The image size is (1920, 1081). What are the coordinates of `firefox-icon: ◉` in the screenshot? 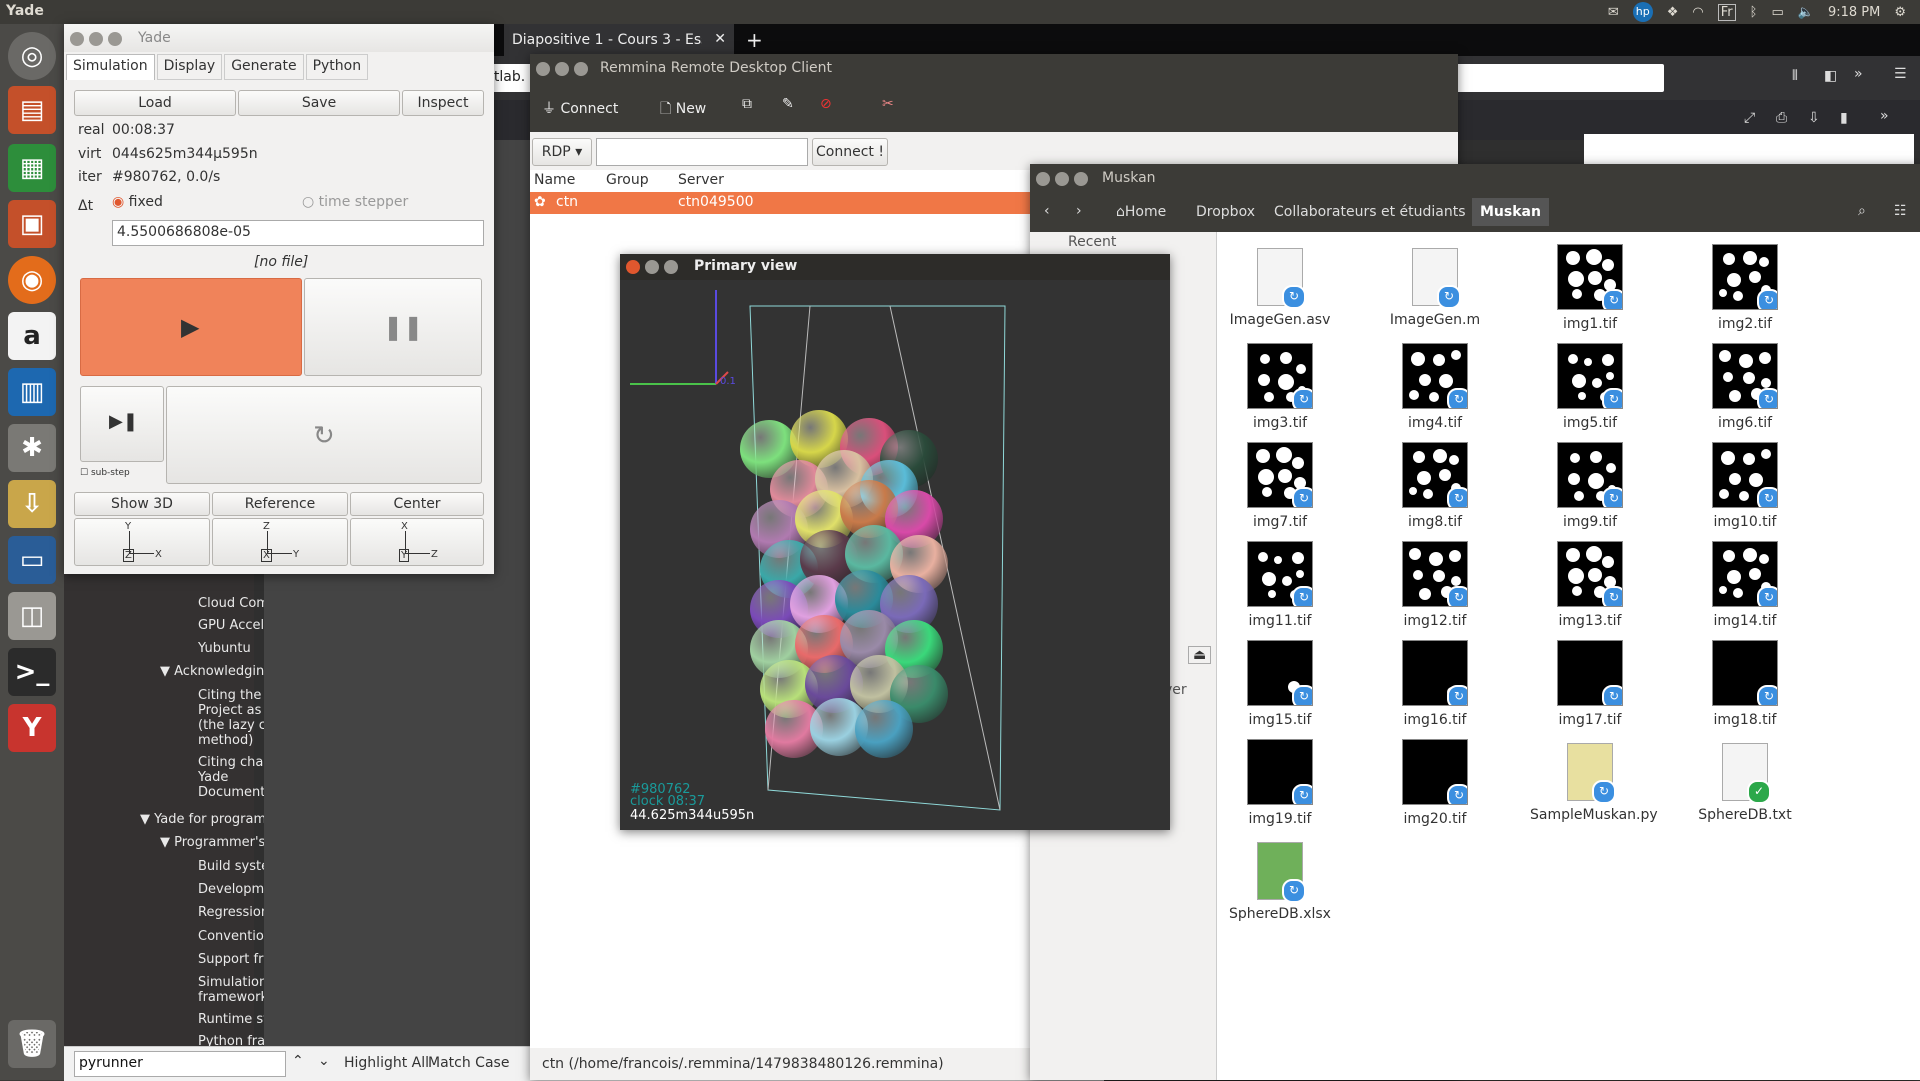 It's located at (32, 280).